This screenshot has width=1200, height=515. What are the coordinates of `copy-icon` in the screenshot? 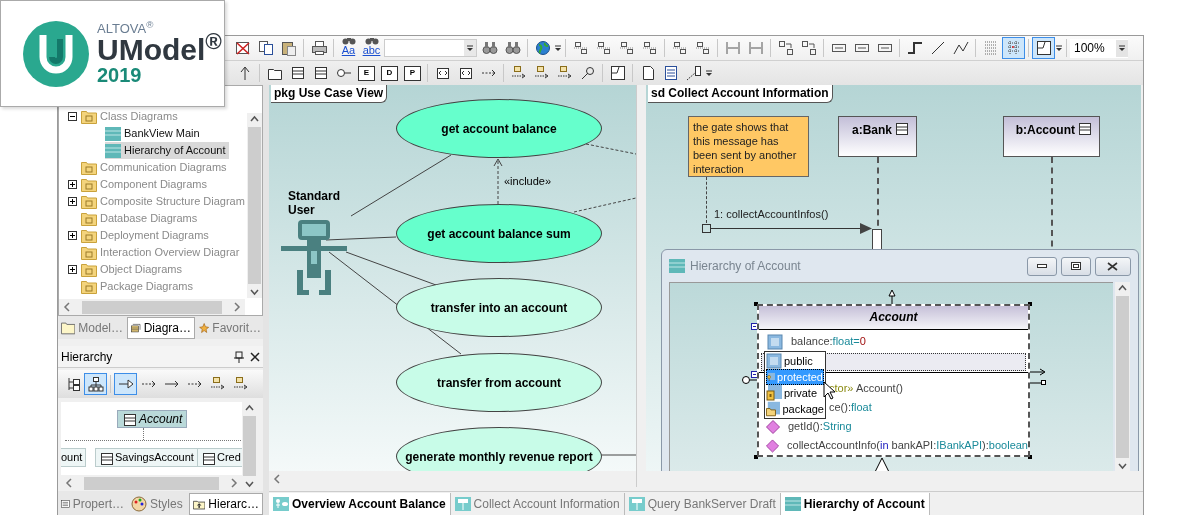 It's located at (265, 48).